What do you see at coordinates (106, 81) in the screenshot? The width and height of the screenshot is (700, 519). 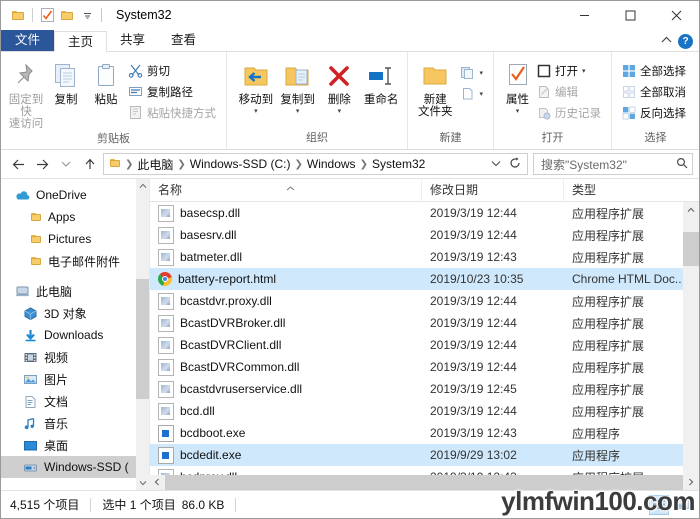 I see `paste-button: 粘贴` at bounding box center [106, 81].